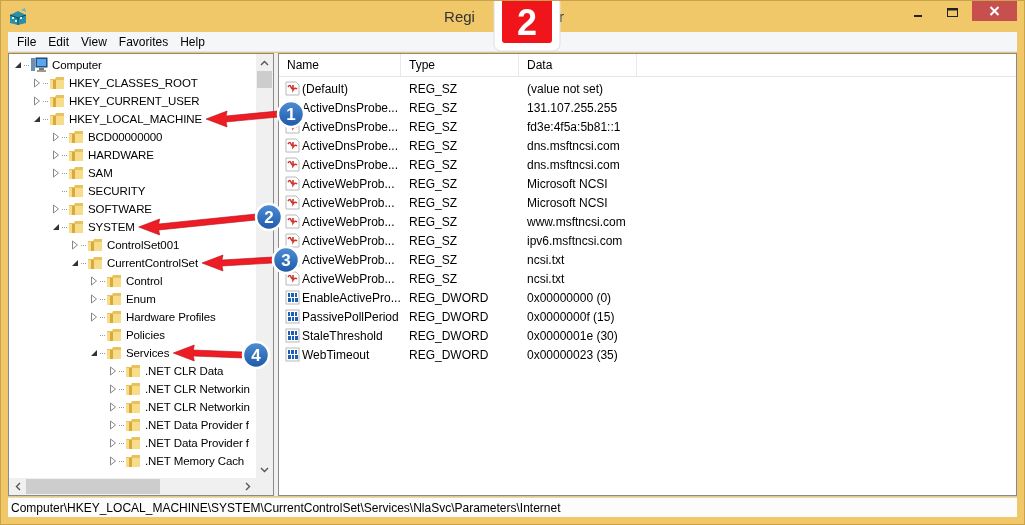 This screenshot has height=525, width=1025. Describe the element at coordinates (121, 155) in the screenshot. I see `tree-item: HARDWARE` at that location.